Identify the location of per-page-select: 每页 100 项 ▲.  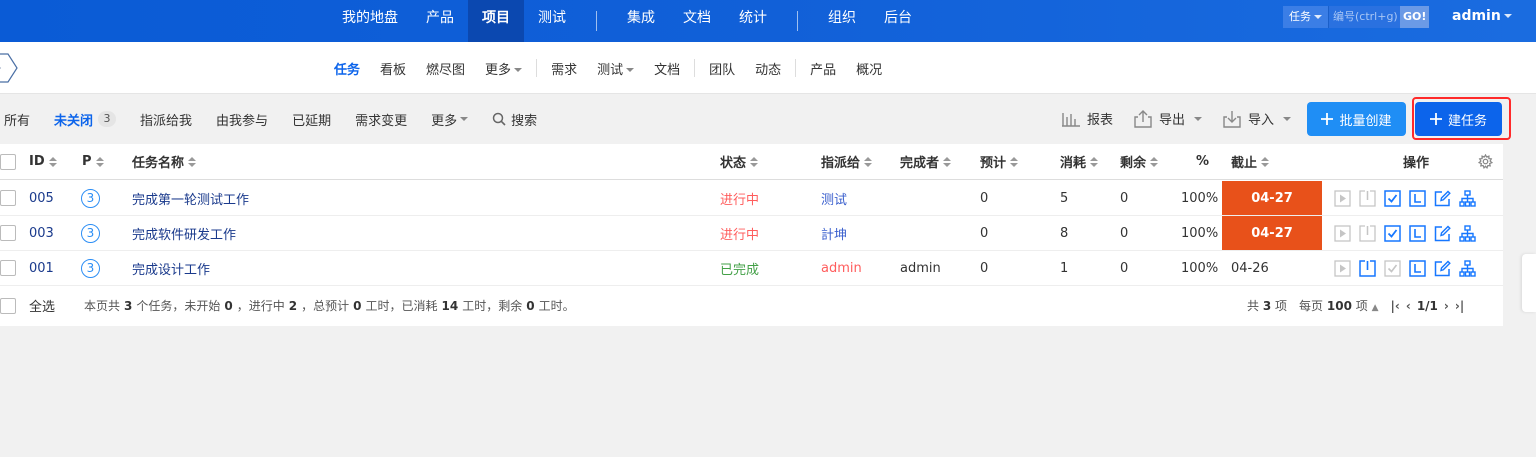
(1339, 305).